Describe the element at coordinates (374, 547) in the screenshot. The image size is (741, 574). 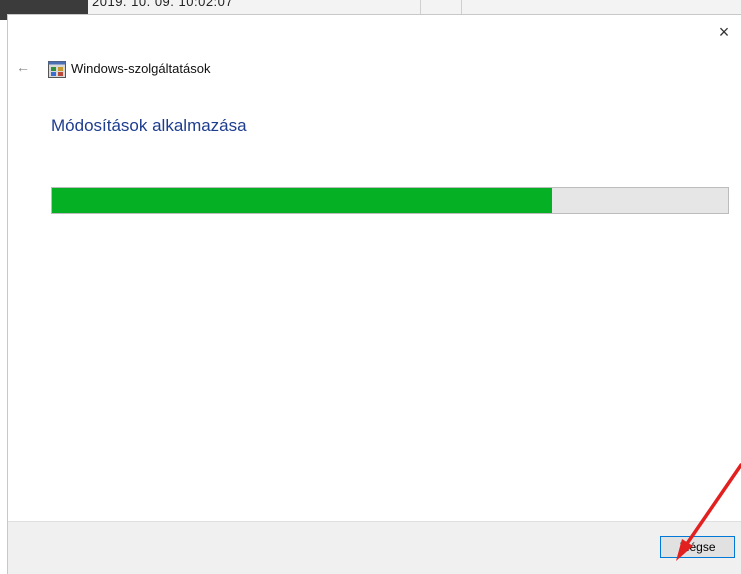
I see `dialog-footer: Mégse` at that location.